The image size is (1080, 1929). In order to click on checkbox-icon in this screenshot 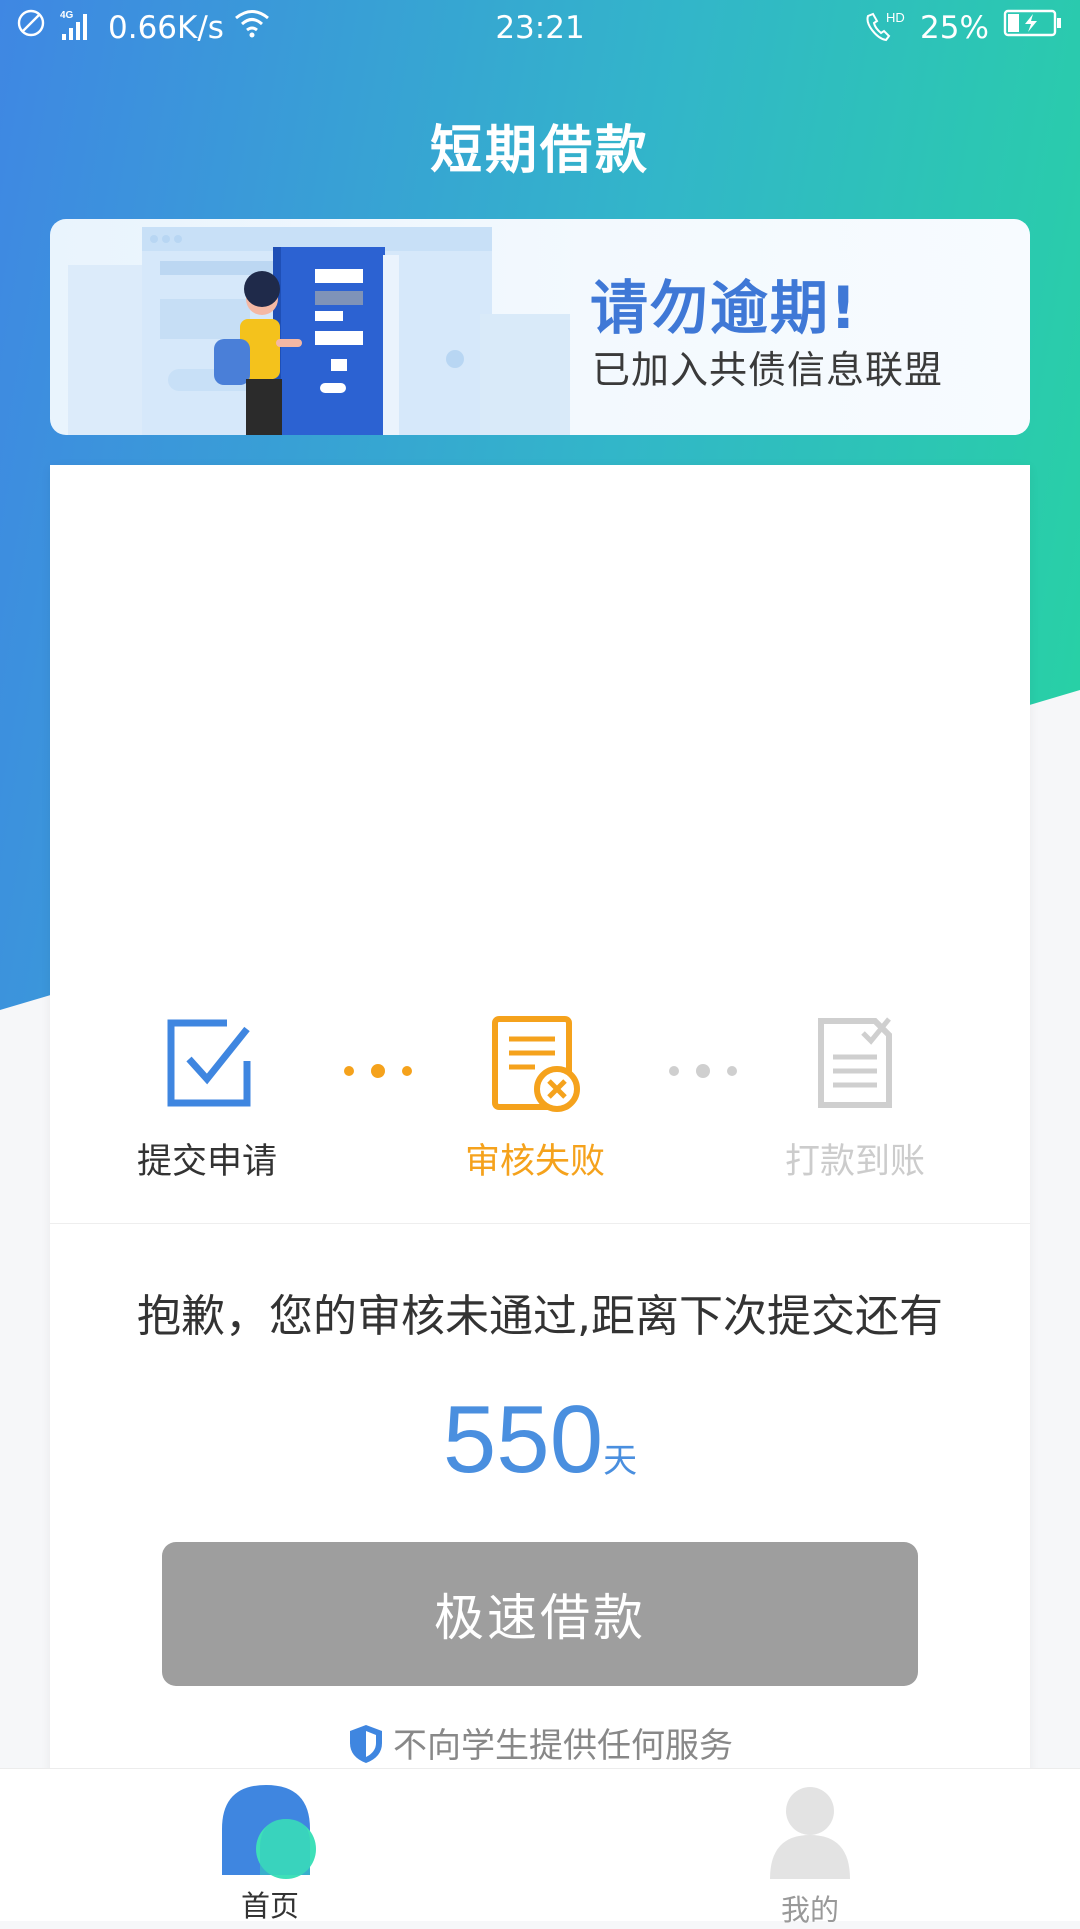, I will do `click(209, 1063)`.